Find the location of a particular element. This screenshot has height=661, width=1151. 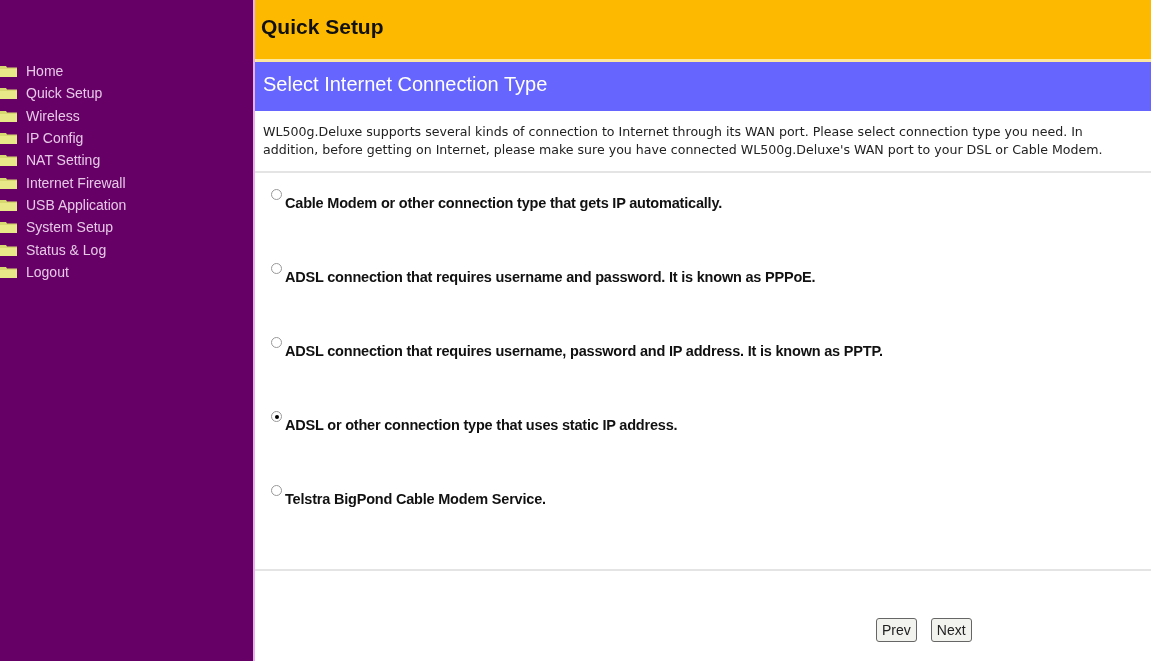

nav-button: Next is located at coordinates (951, 630).